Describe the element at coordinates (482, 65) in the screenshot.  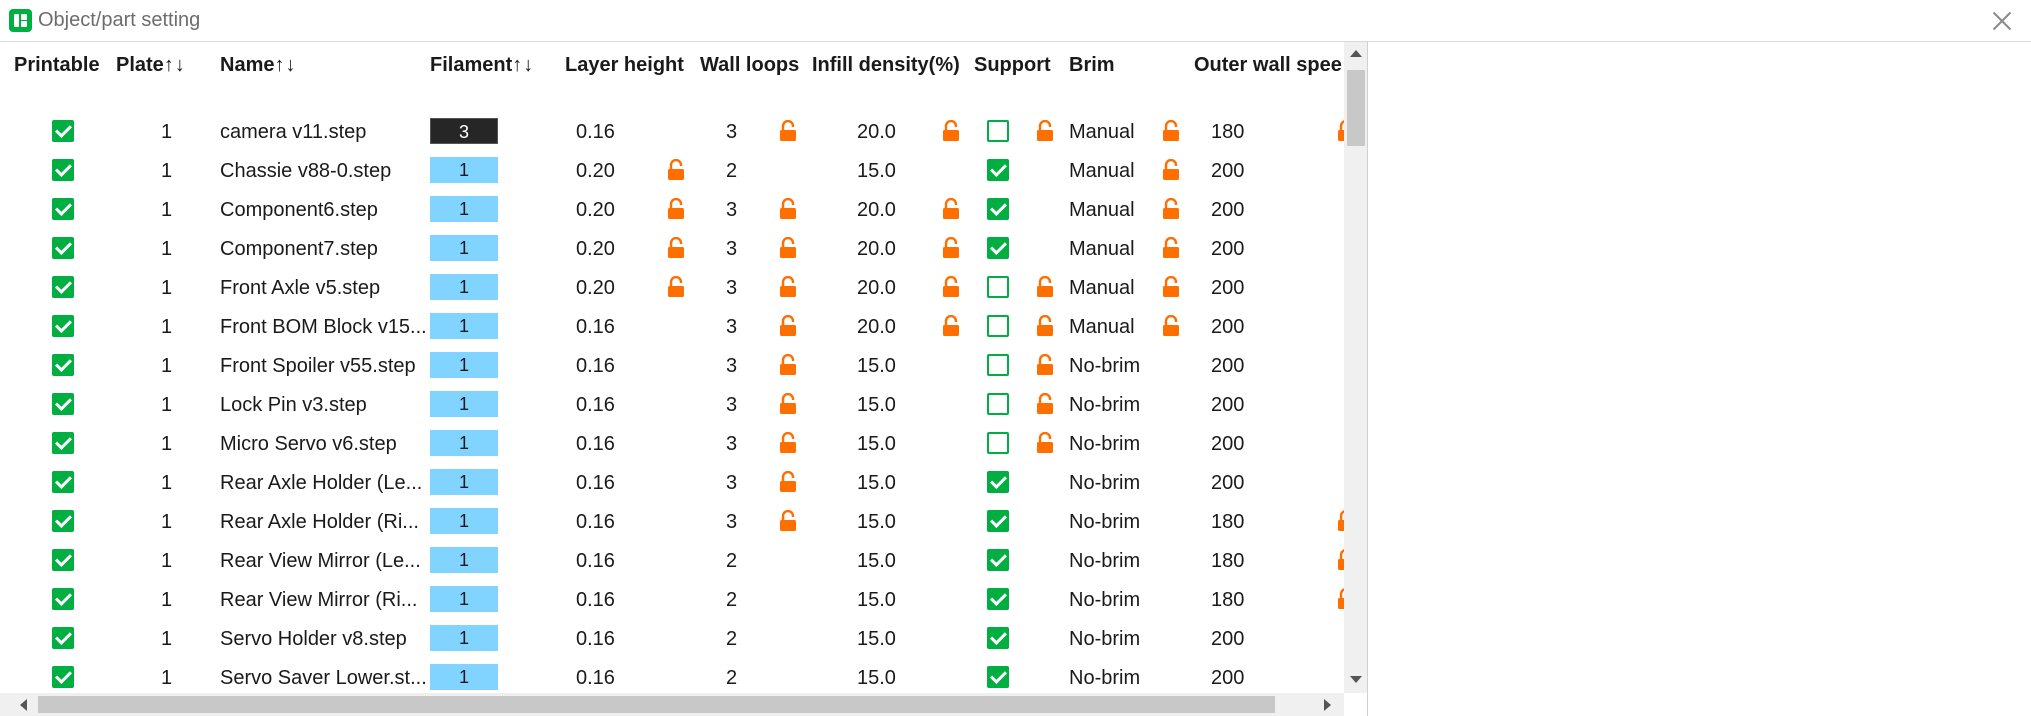
I see `col-header-filament: Filament↑↓` at that location.